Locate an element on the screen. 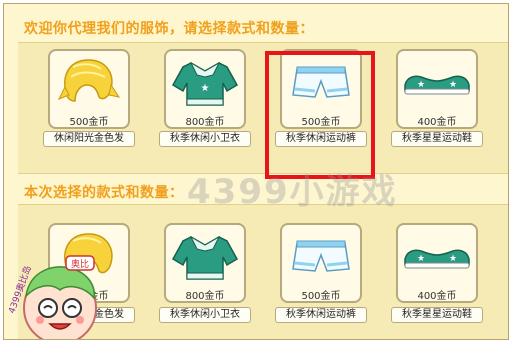 The width and height of the screenshot is (512, 343). blonde-hair-icon is located at coordinates (89, 80).